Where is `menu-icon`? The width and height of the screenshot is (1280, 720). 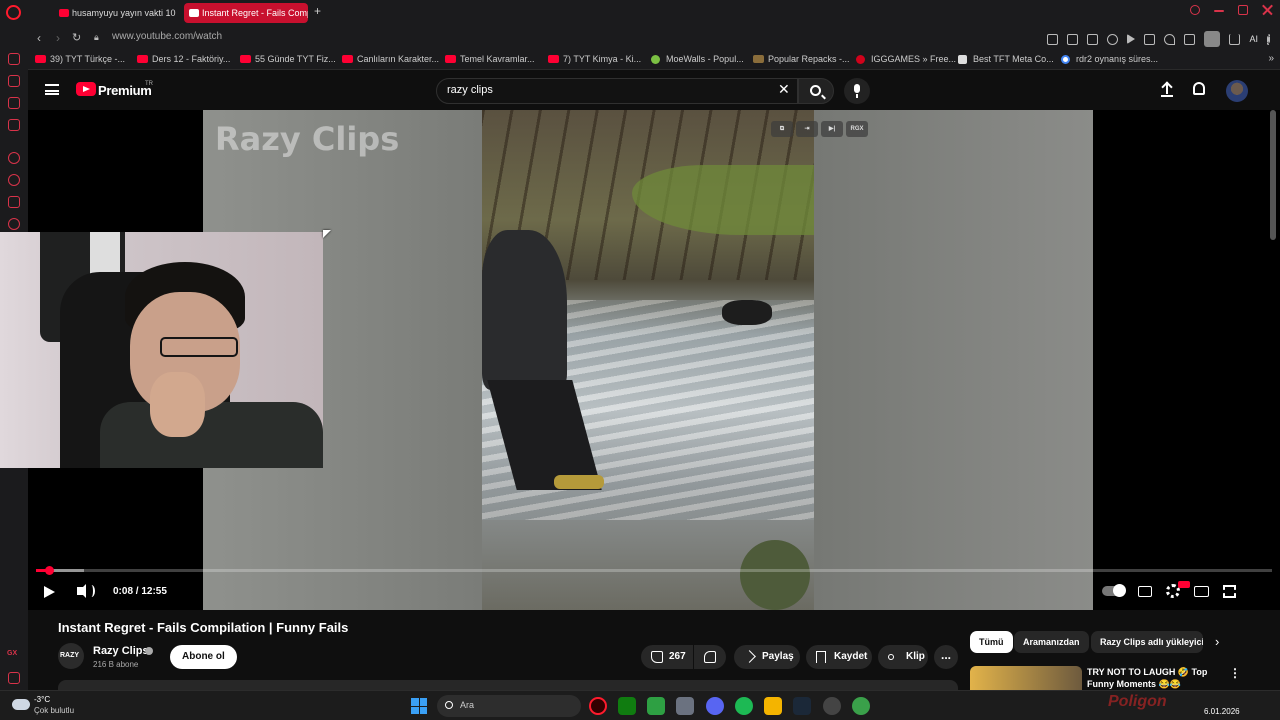 menu-icon is located at coordinates (1268, 39).